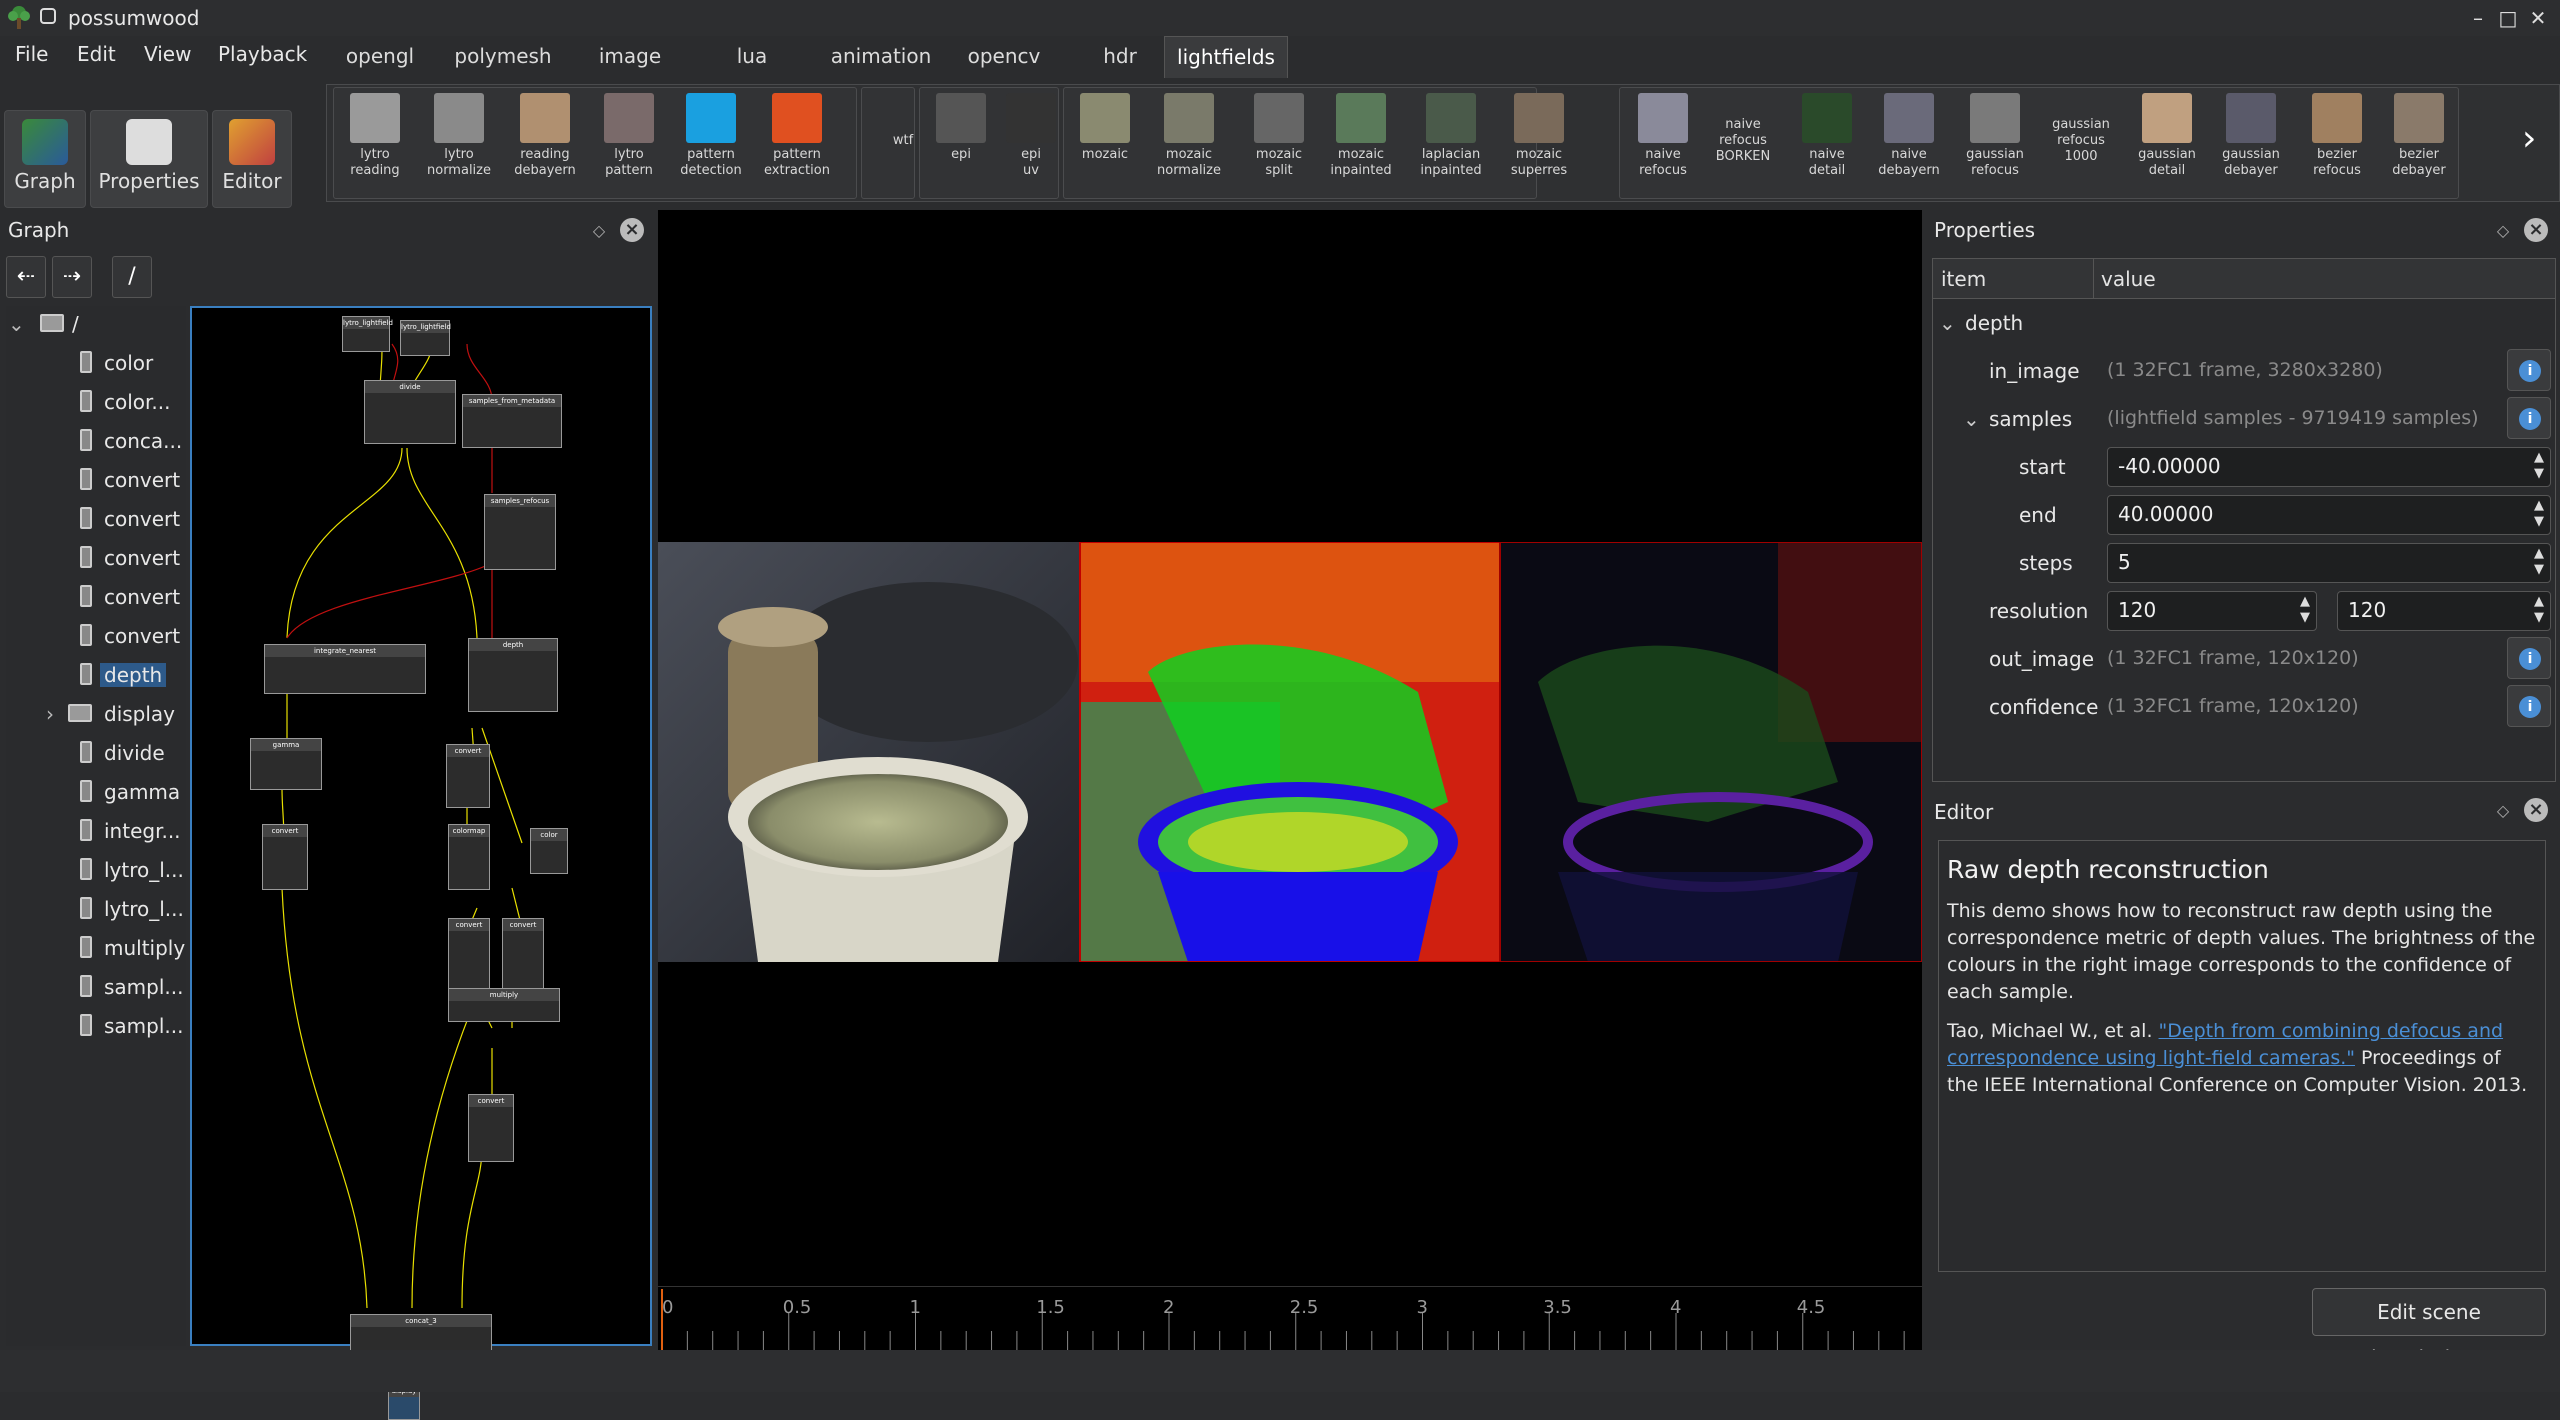  What do you see at coordinates (459, 141) in the screenshot?
I see `shelf-item: lytro normalize` at bounding box center [459, 141].